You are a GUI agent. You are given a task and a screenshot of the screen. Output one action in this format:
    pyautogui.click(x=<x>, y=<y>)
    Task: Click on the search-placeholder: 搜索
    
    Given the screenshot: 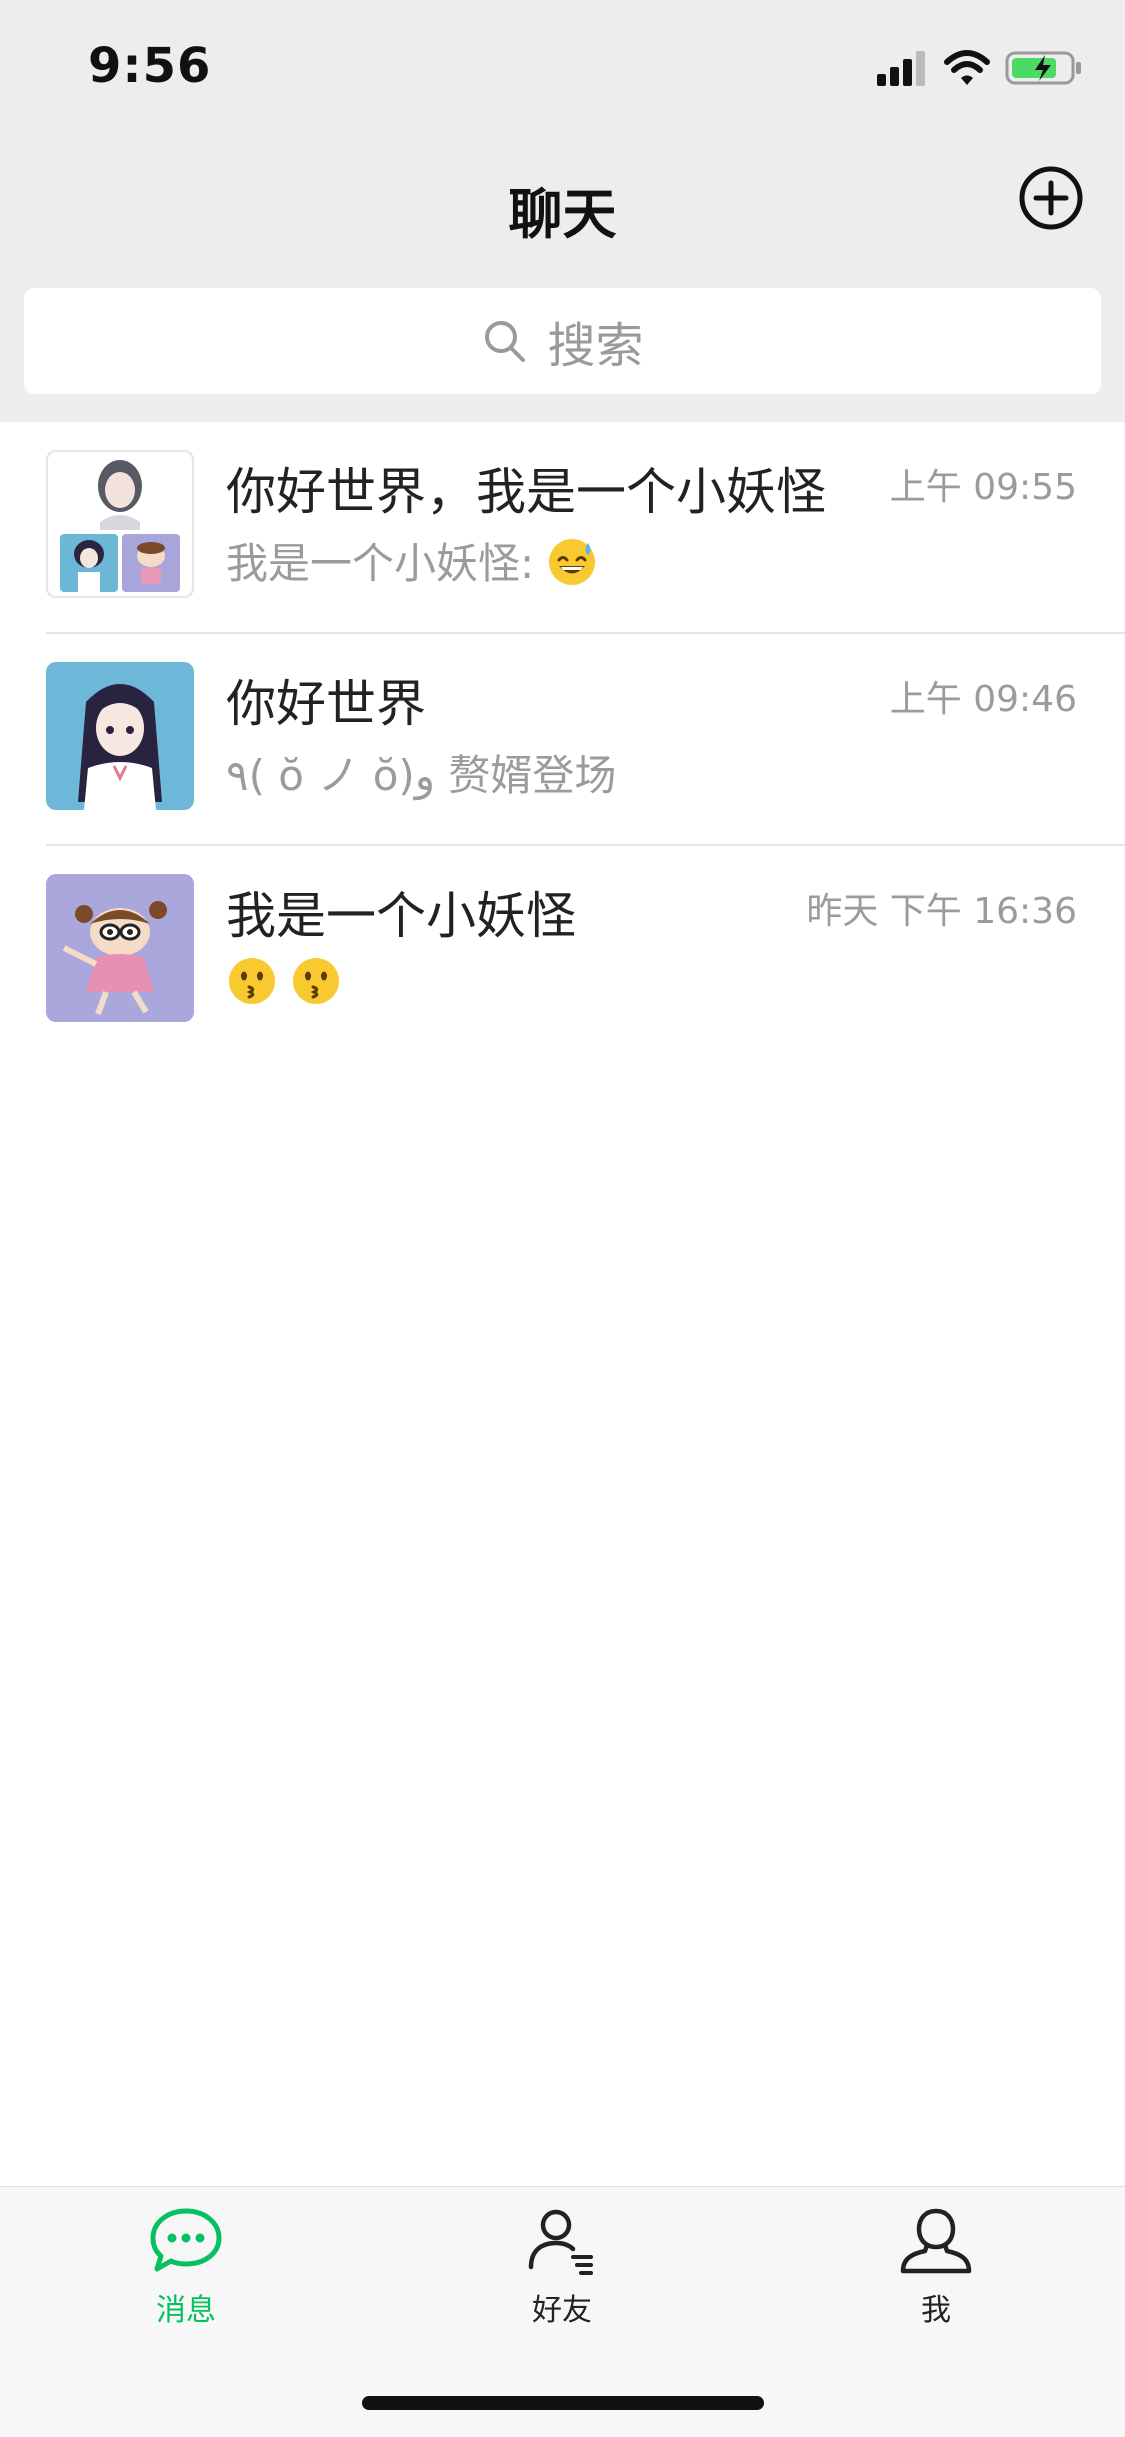 What is the action you would take?
    pyautogui.click(x=595, y=346)
    